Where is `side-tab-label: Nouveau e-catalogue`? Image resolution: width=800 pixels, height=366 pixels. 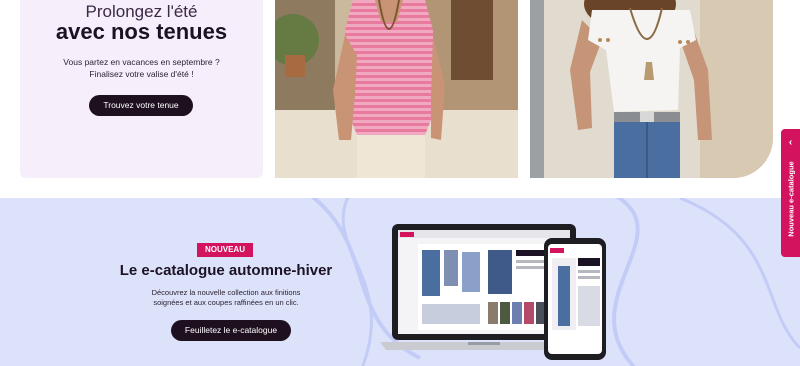 side-tab-label: Nouveau e-catalogue is located at coordinates (790, 199).